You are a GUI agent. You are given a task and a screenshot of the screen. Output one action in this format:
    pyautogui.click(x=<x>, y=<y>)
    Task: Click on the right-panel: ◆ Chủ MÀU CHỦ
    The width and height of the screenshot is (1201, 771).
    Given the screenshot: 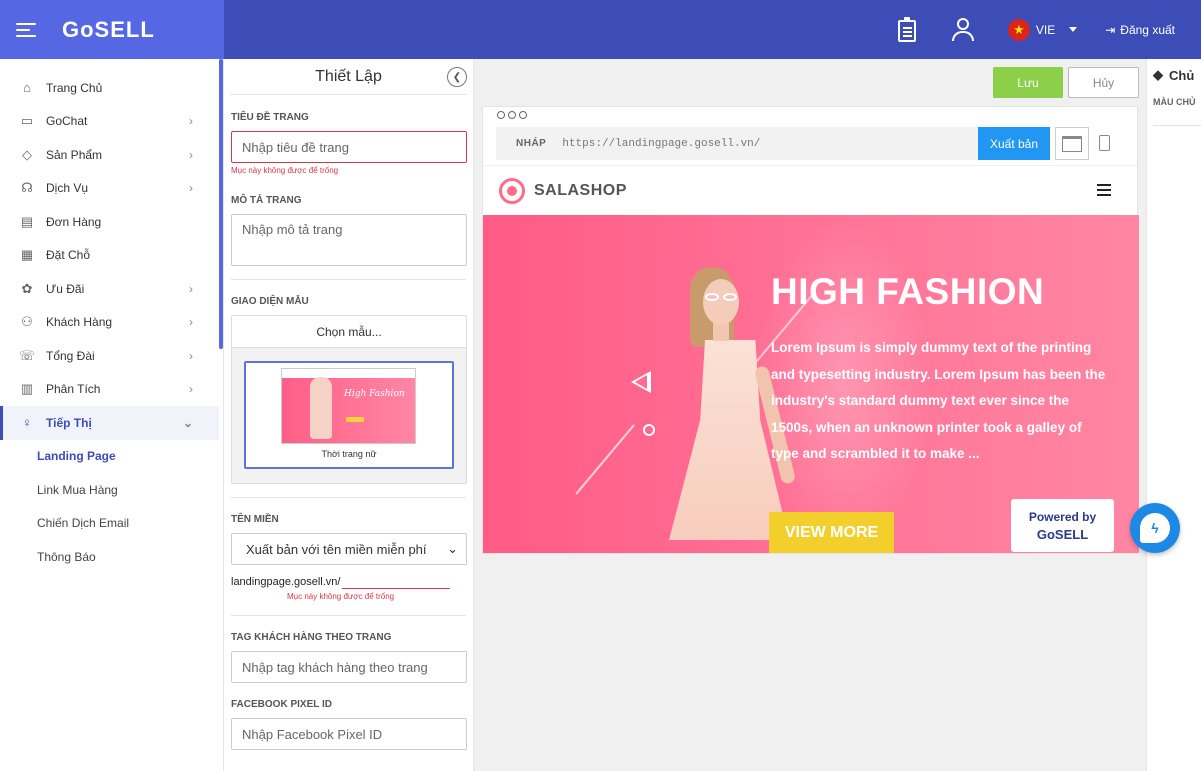 What is the action you would take?
    pyautogui.click(x=1173, y=415)
    